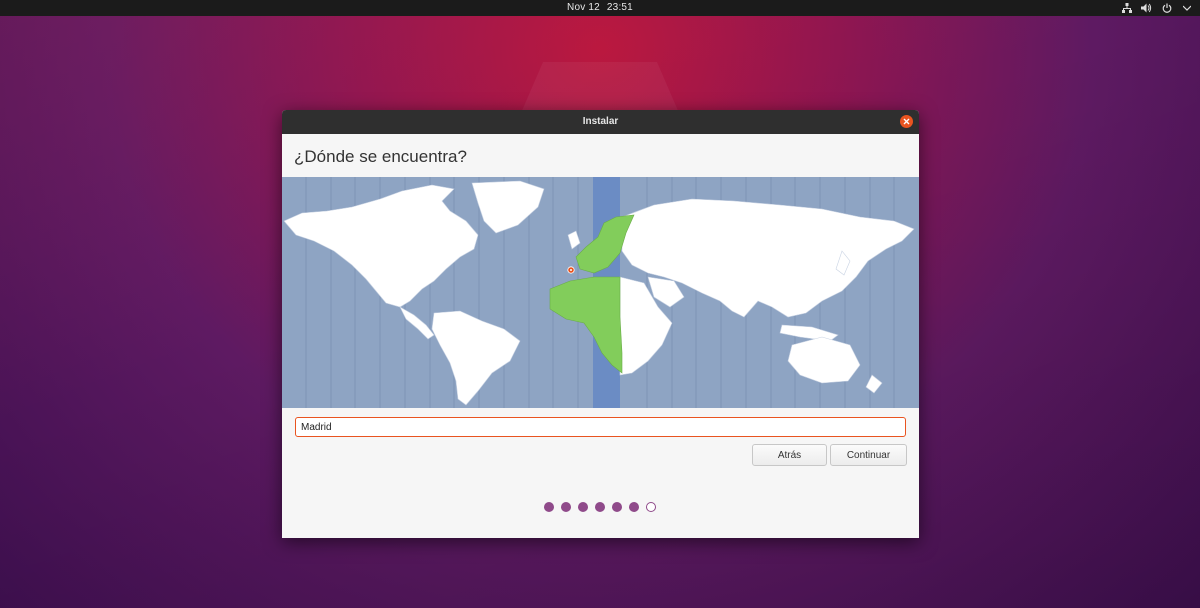 The height and width of the screenshot is (608, 1200). What do you see at coordinates (651, 507) in the screenshot?
I see `progress-dot-current` at bounding box center [651, 507].